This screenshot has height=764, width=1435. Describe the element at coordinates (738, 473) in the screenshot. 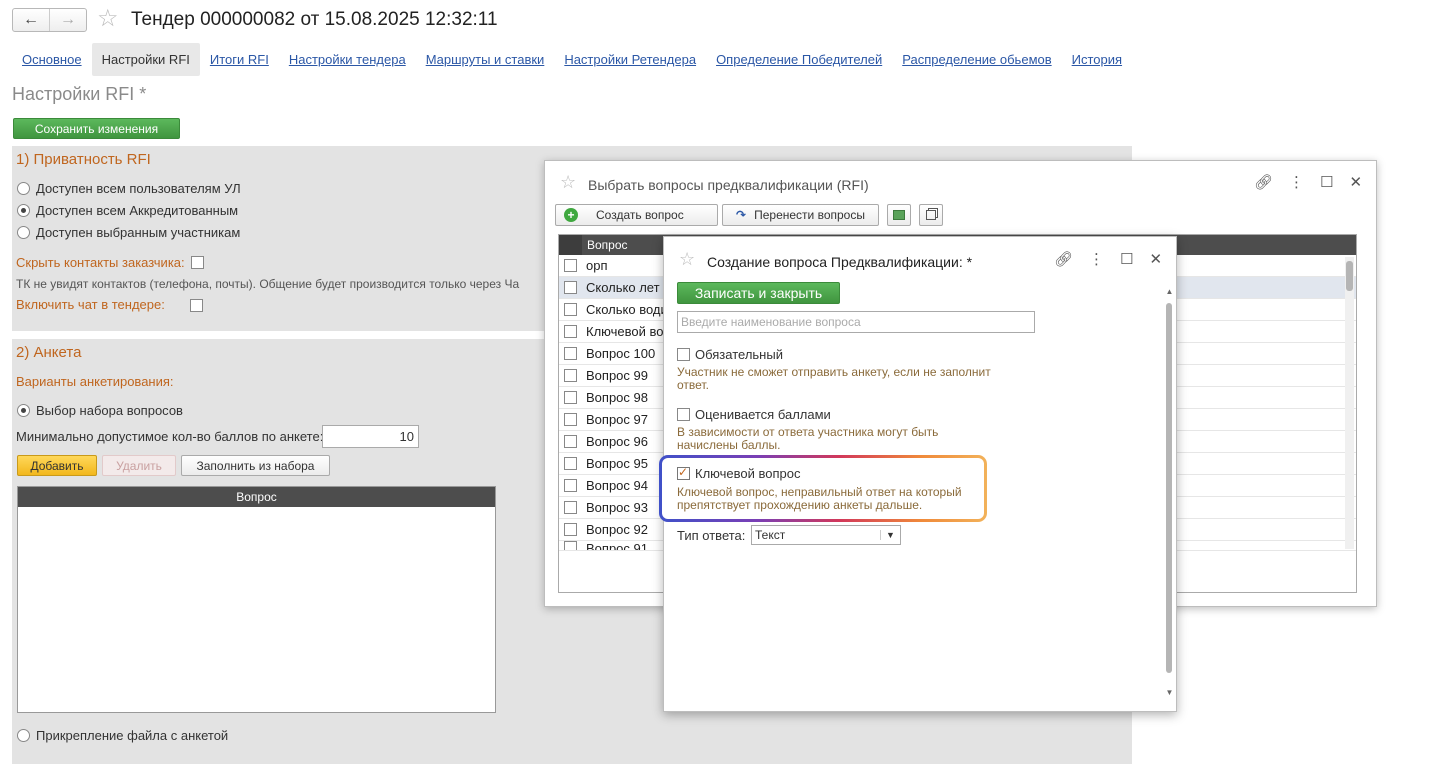

I see `key-question-option: Ключевой вопрос` at that location.